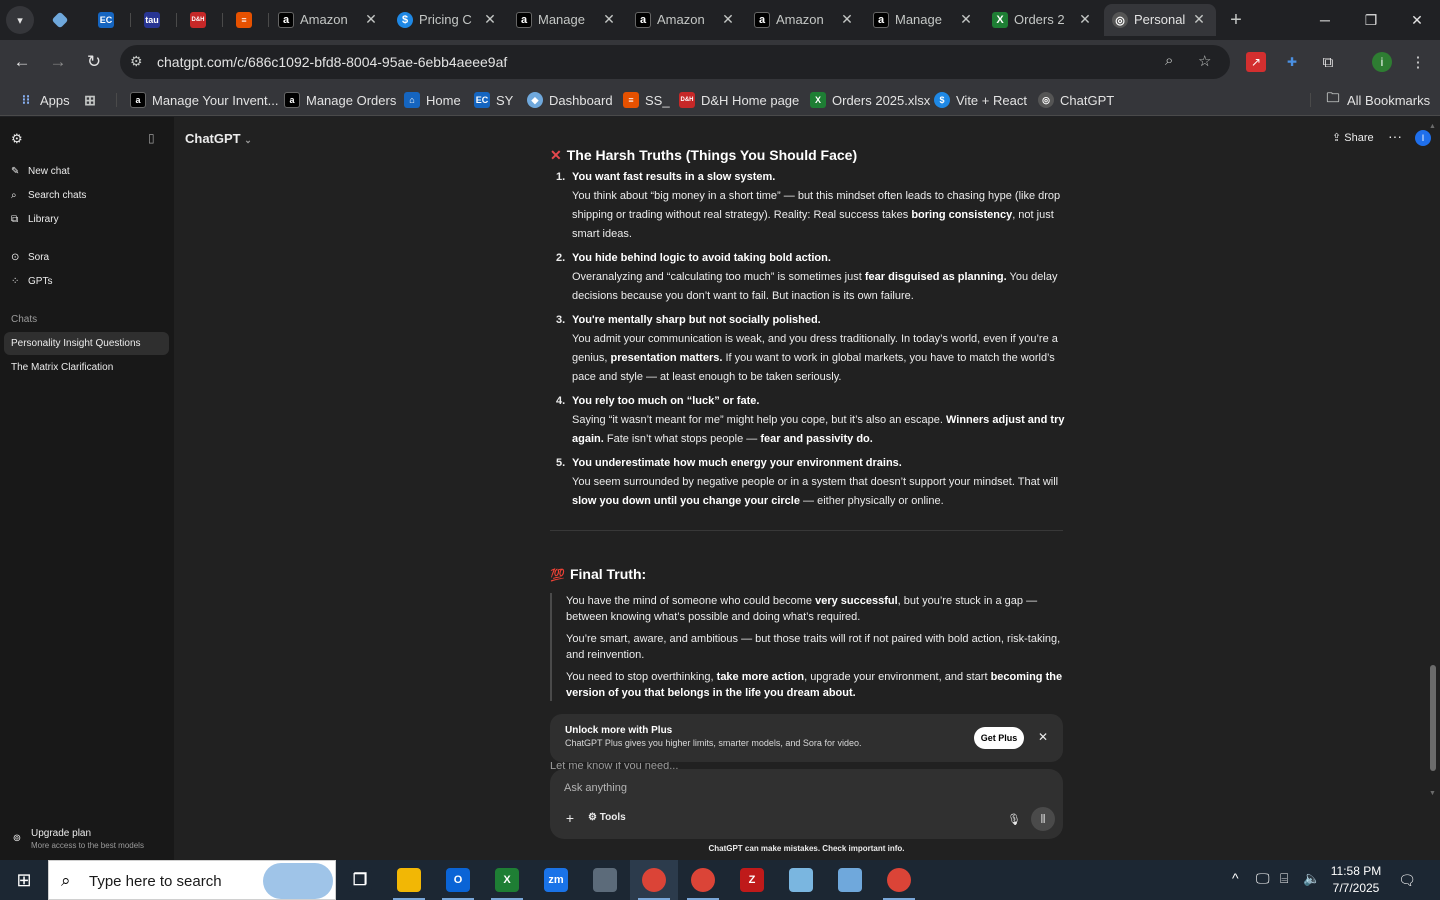 This screenshot has height=900, width=1440. Describe the element at coordinates (1236, 20) in the screenshot. I see `new-tab-button: +` at that location.